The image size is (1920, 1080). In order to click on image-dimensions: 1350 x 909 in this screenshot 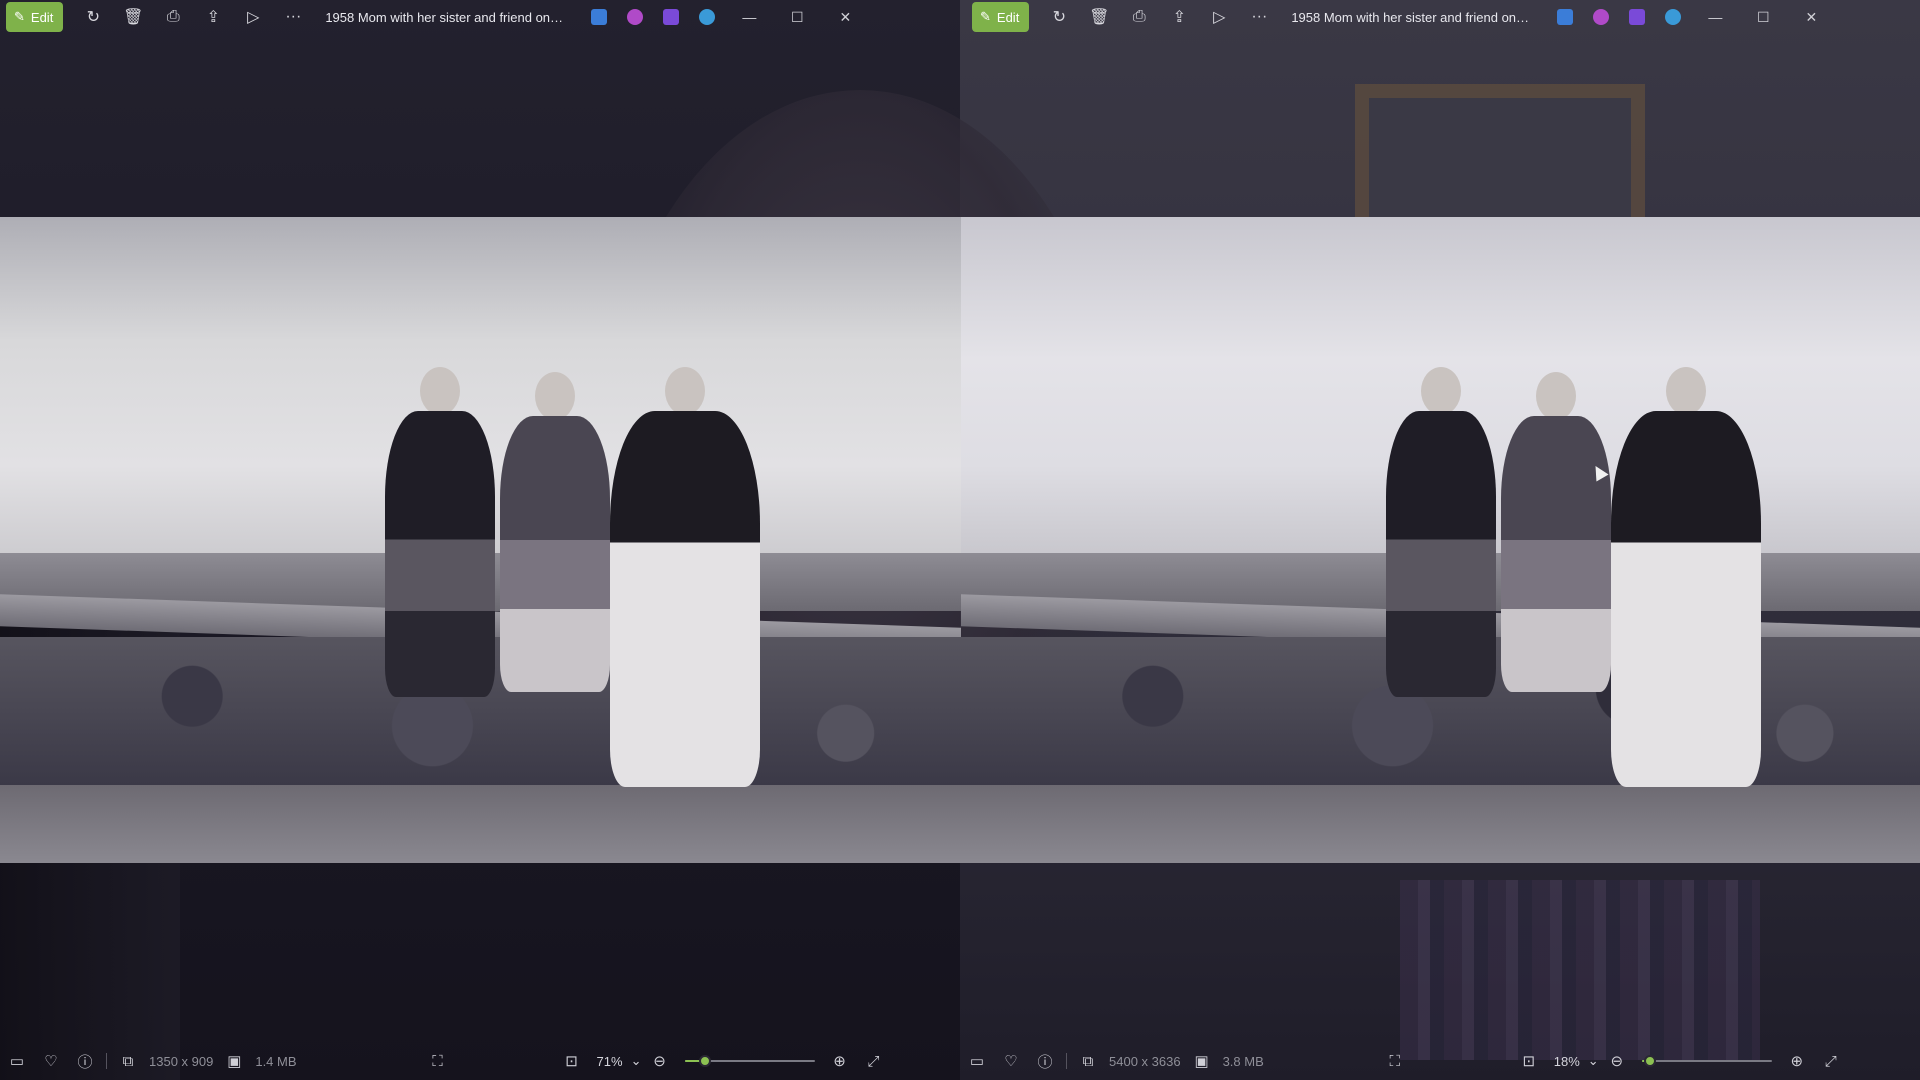, I will do `click(181, 1061)`.